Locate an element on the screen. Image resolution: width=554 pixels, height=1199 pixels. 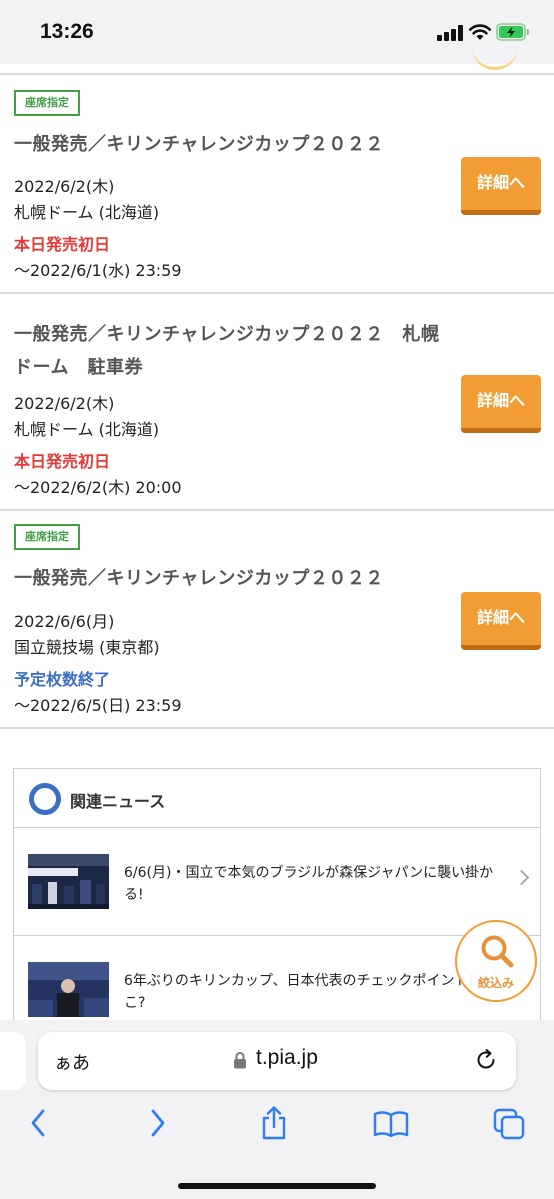
sale-deadline: 〜2022/6/5(日) 23:59 is located at coordinates (98, 705).